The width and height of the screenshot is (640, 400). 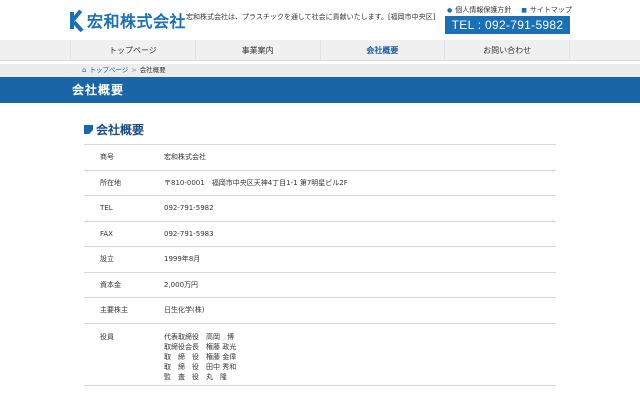 What do you see at coordinates (108, 70) in the screenshot?
I see `breadcrumb-home-link: トップページ` at bounding box center [108, 70].